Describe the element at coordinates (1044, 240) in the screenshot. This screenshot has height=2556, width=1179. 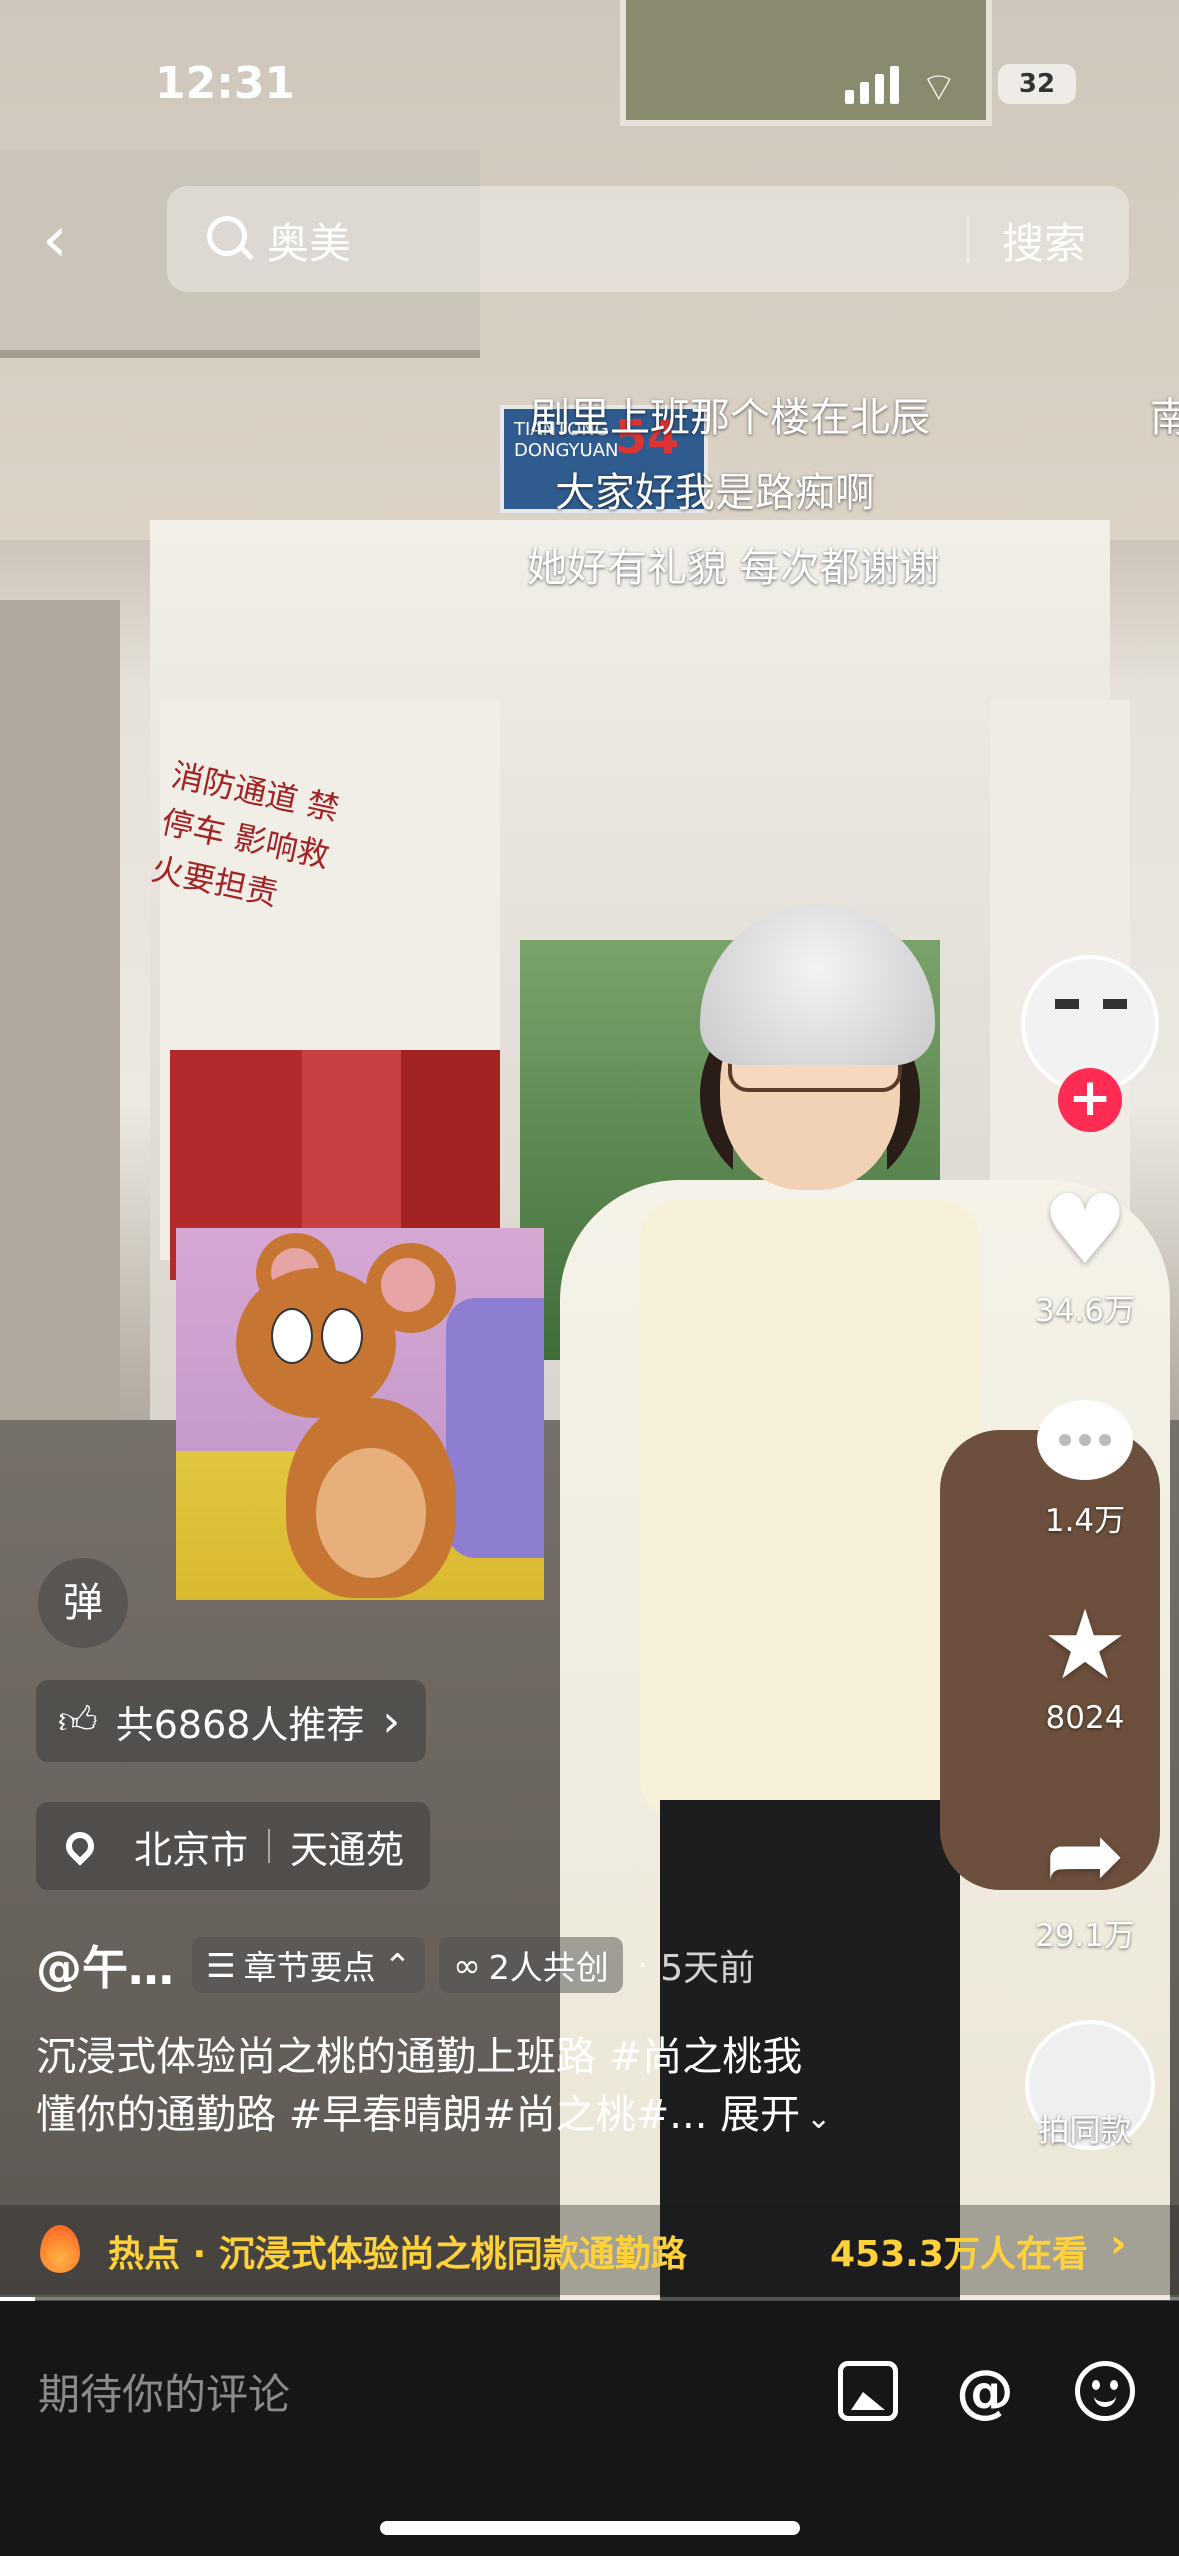
I see `search-button: 搜索` at that location.